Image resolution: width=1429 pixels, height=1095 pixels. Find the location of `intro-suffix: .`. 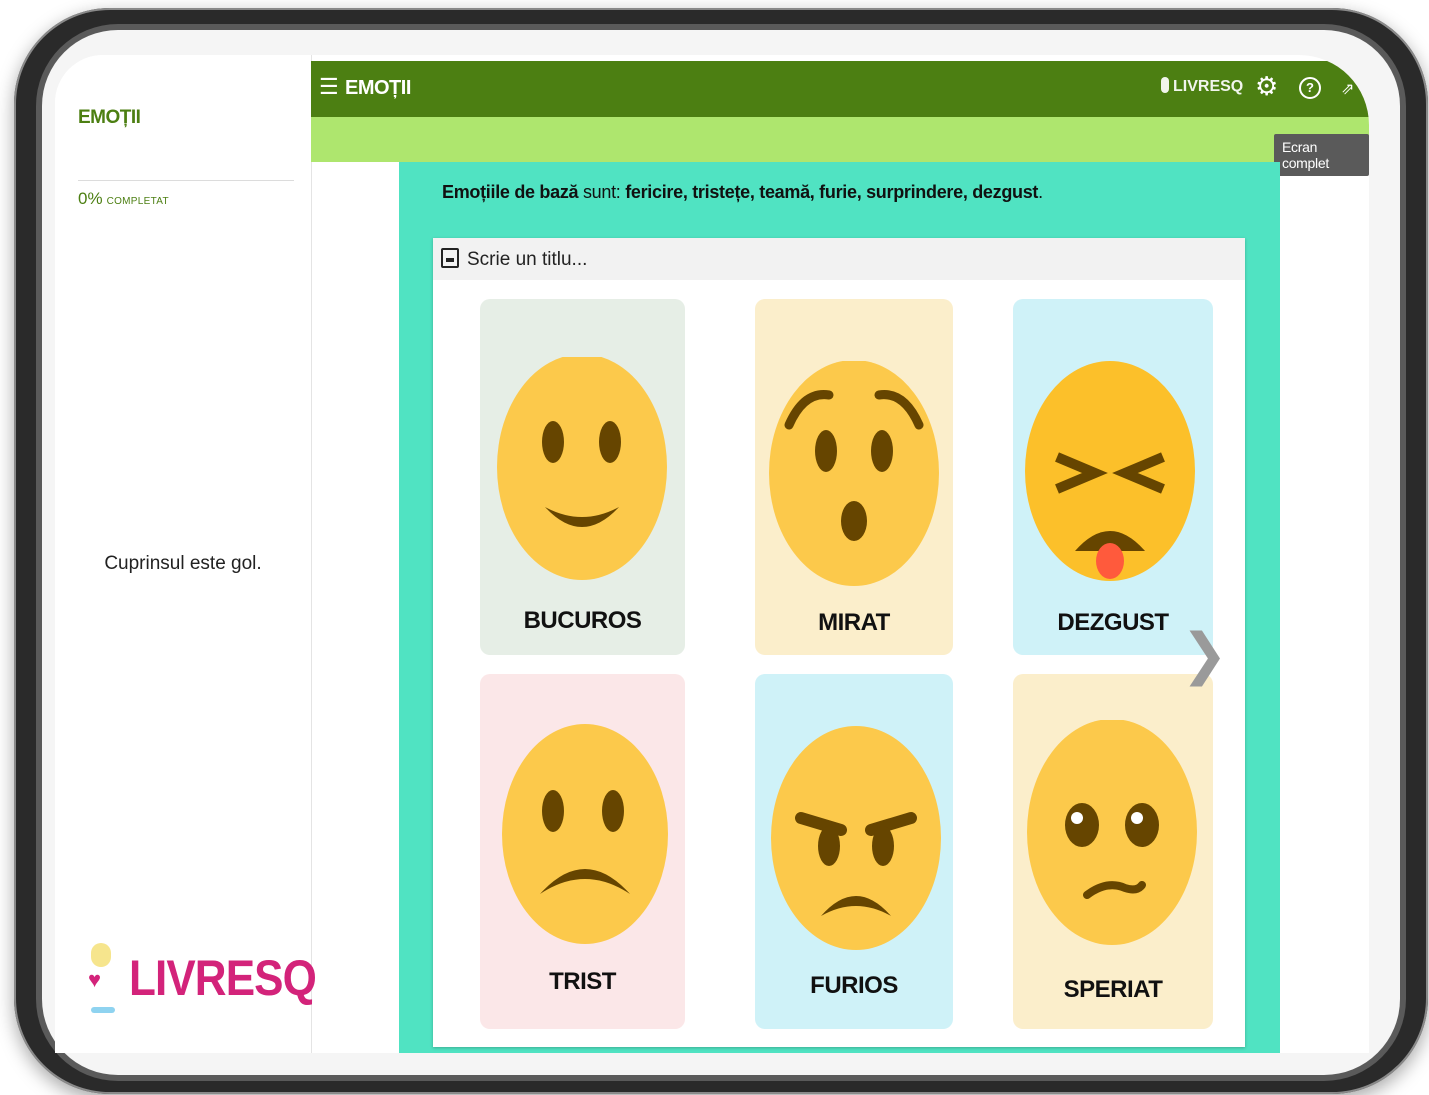

intro-suffix: . is located at coordinates (1040, 192).